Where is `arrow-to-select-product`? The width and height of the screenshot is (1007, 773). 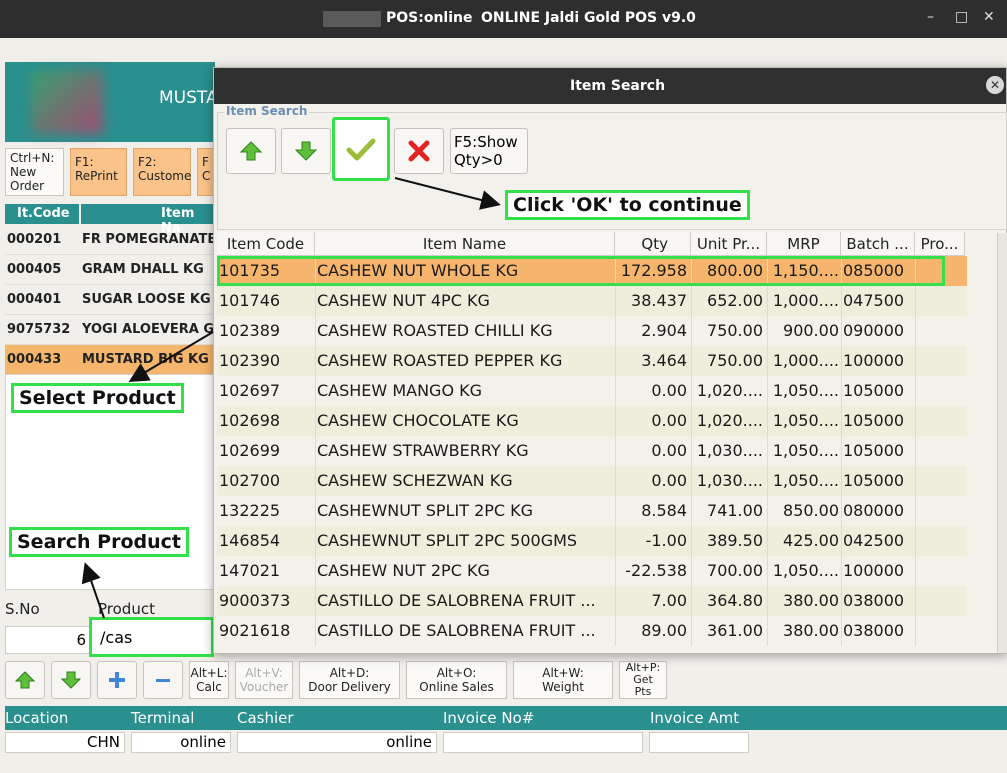
arrow-to-select-product is located at coordinates (171, 357).